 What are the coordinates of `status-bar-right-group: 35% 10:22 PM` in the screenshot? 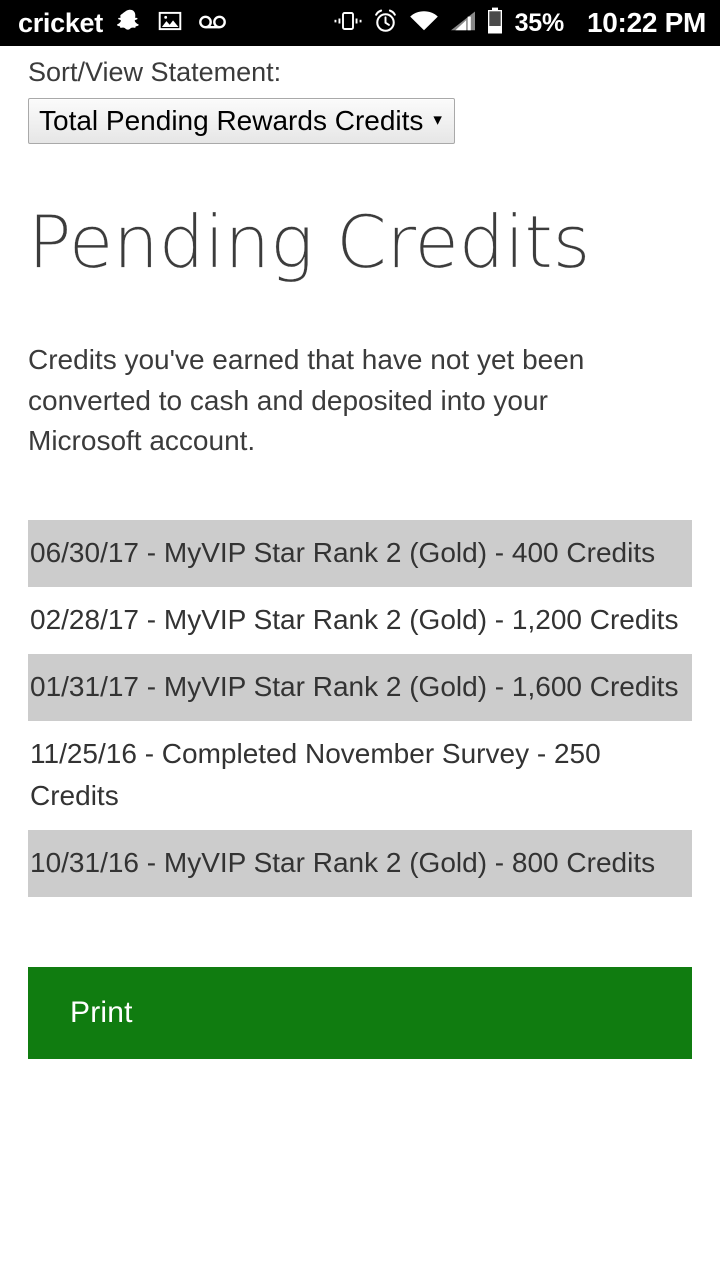 It's located at (520, 23).